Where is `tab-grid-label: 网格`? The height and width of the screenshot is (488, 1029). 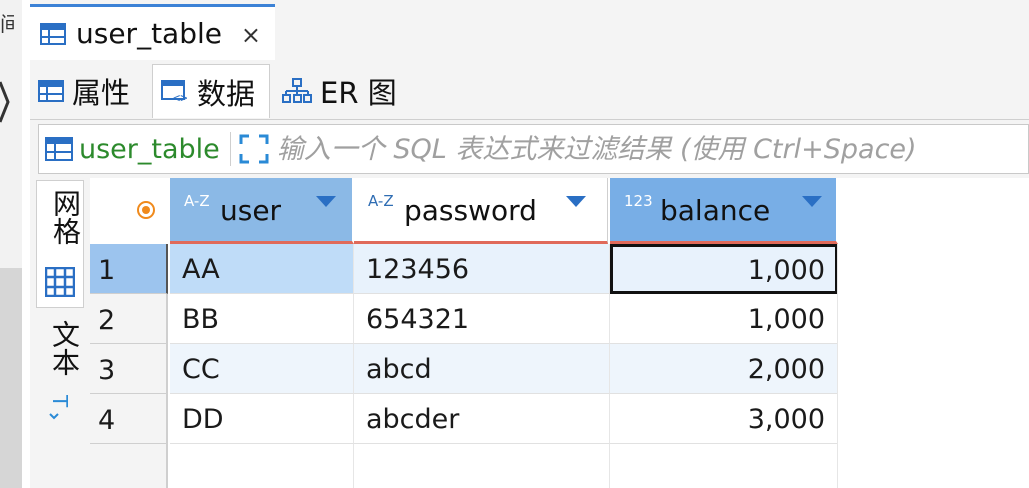
tab-grid-label: 网格 is located at coordinates (65, 217).